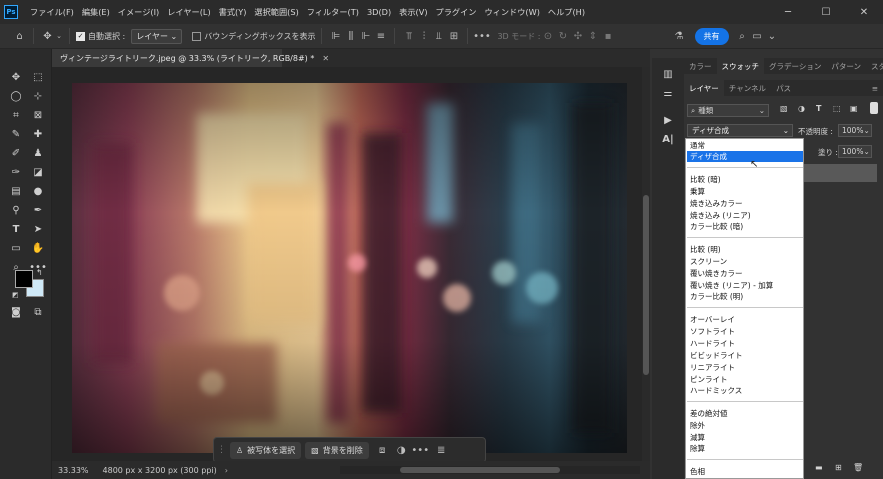 This screenshot has width=883, height=479. What do you see at coordinates (38, 96) in the screenshot?
I see `quick-select-tool-icon: ⊹` at bounding box center [38, 96].